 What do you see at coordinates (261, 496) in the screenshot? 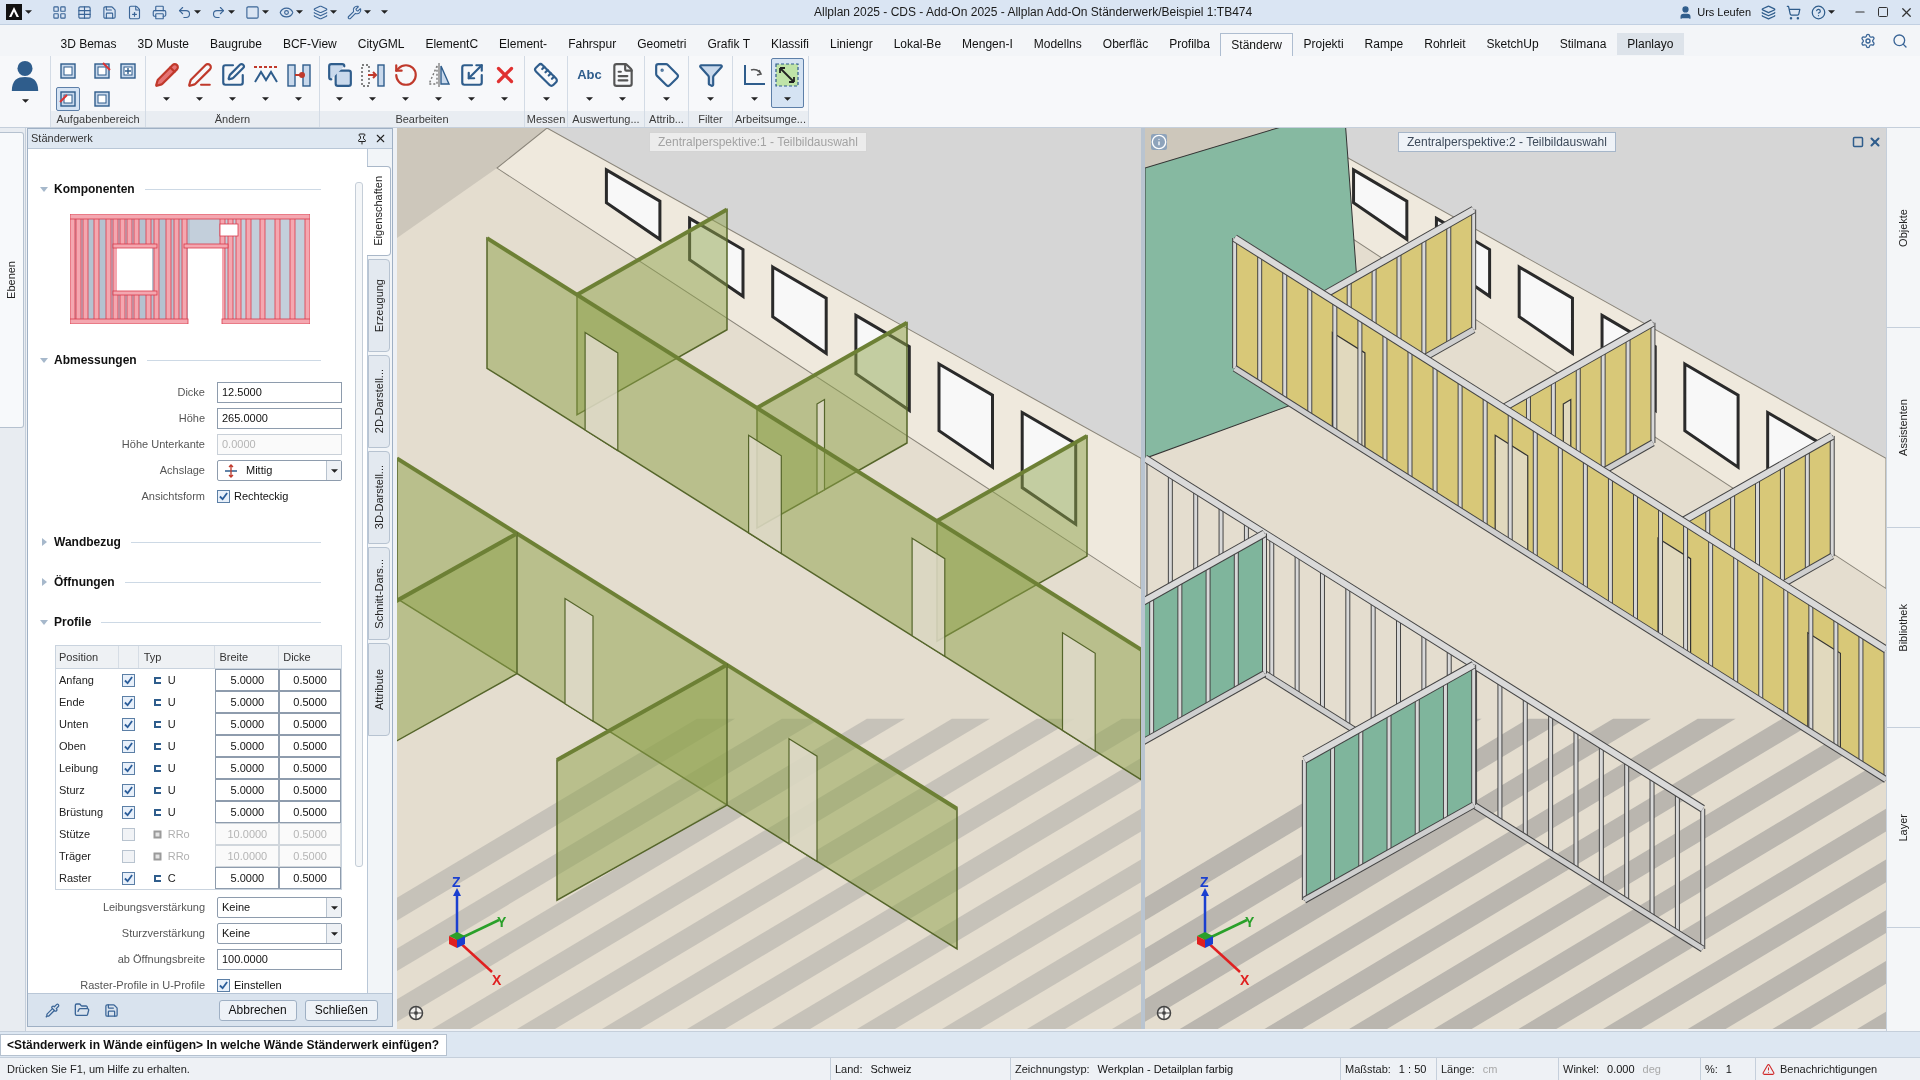
I see `checkbox-label: Rechteckig` at bounding box center [261, 496].